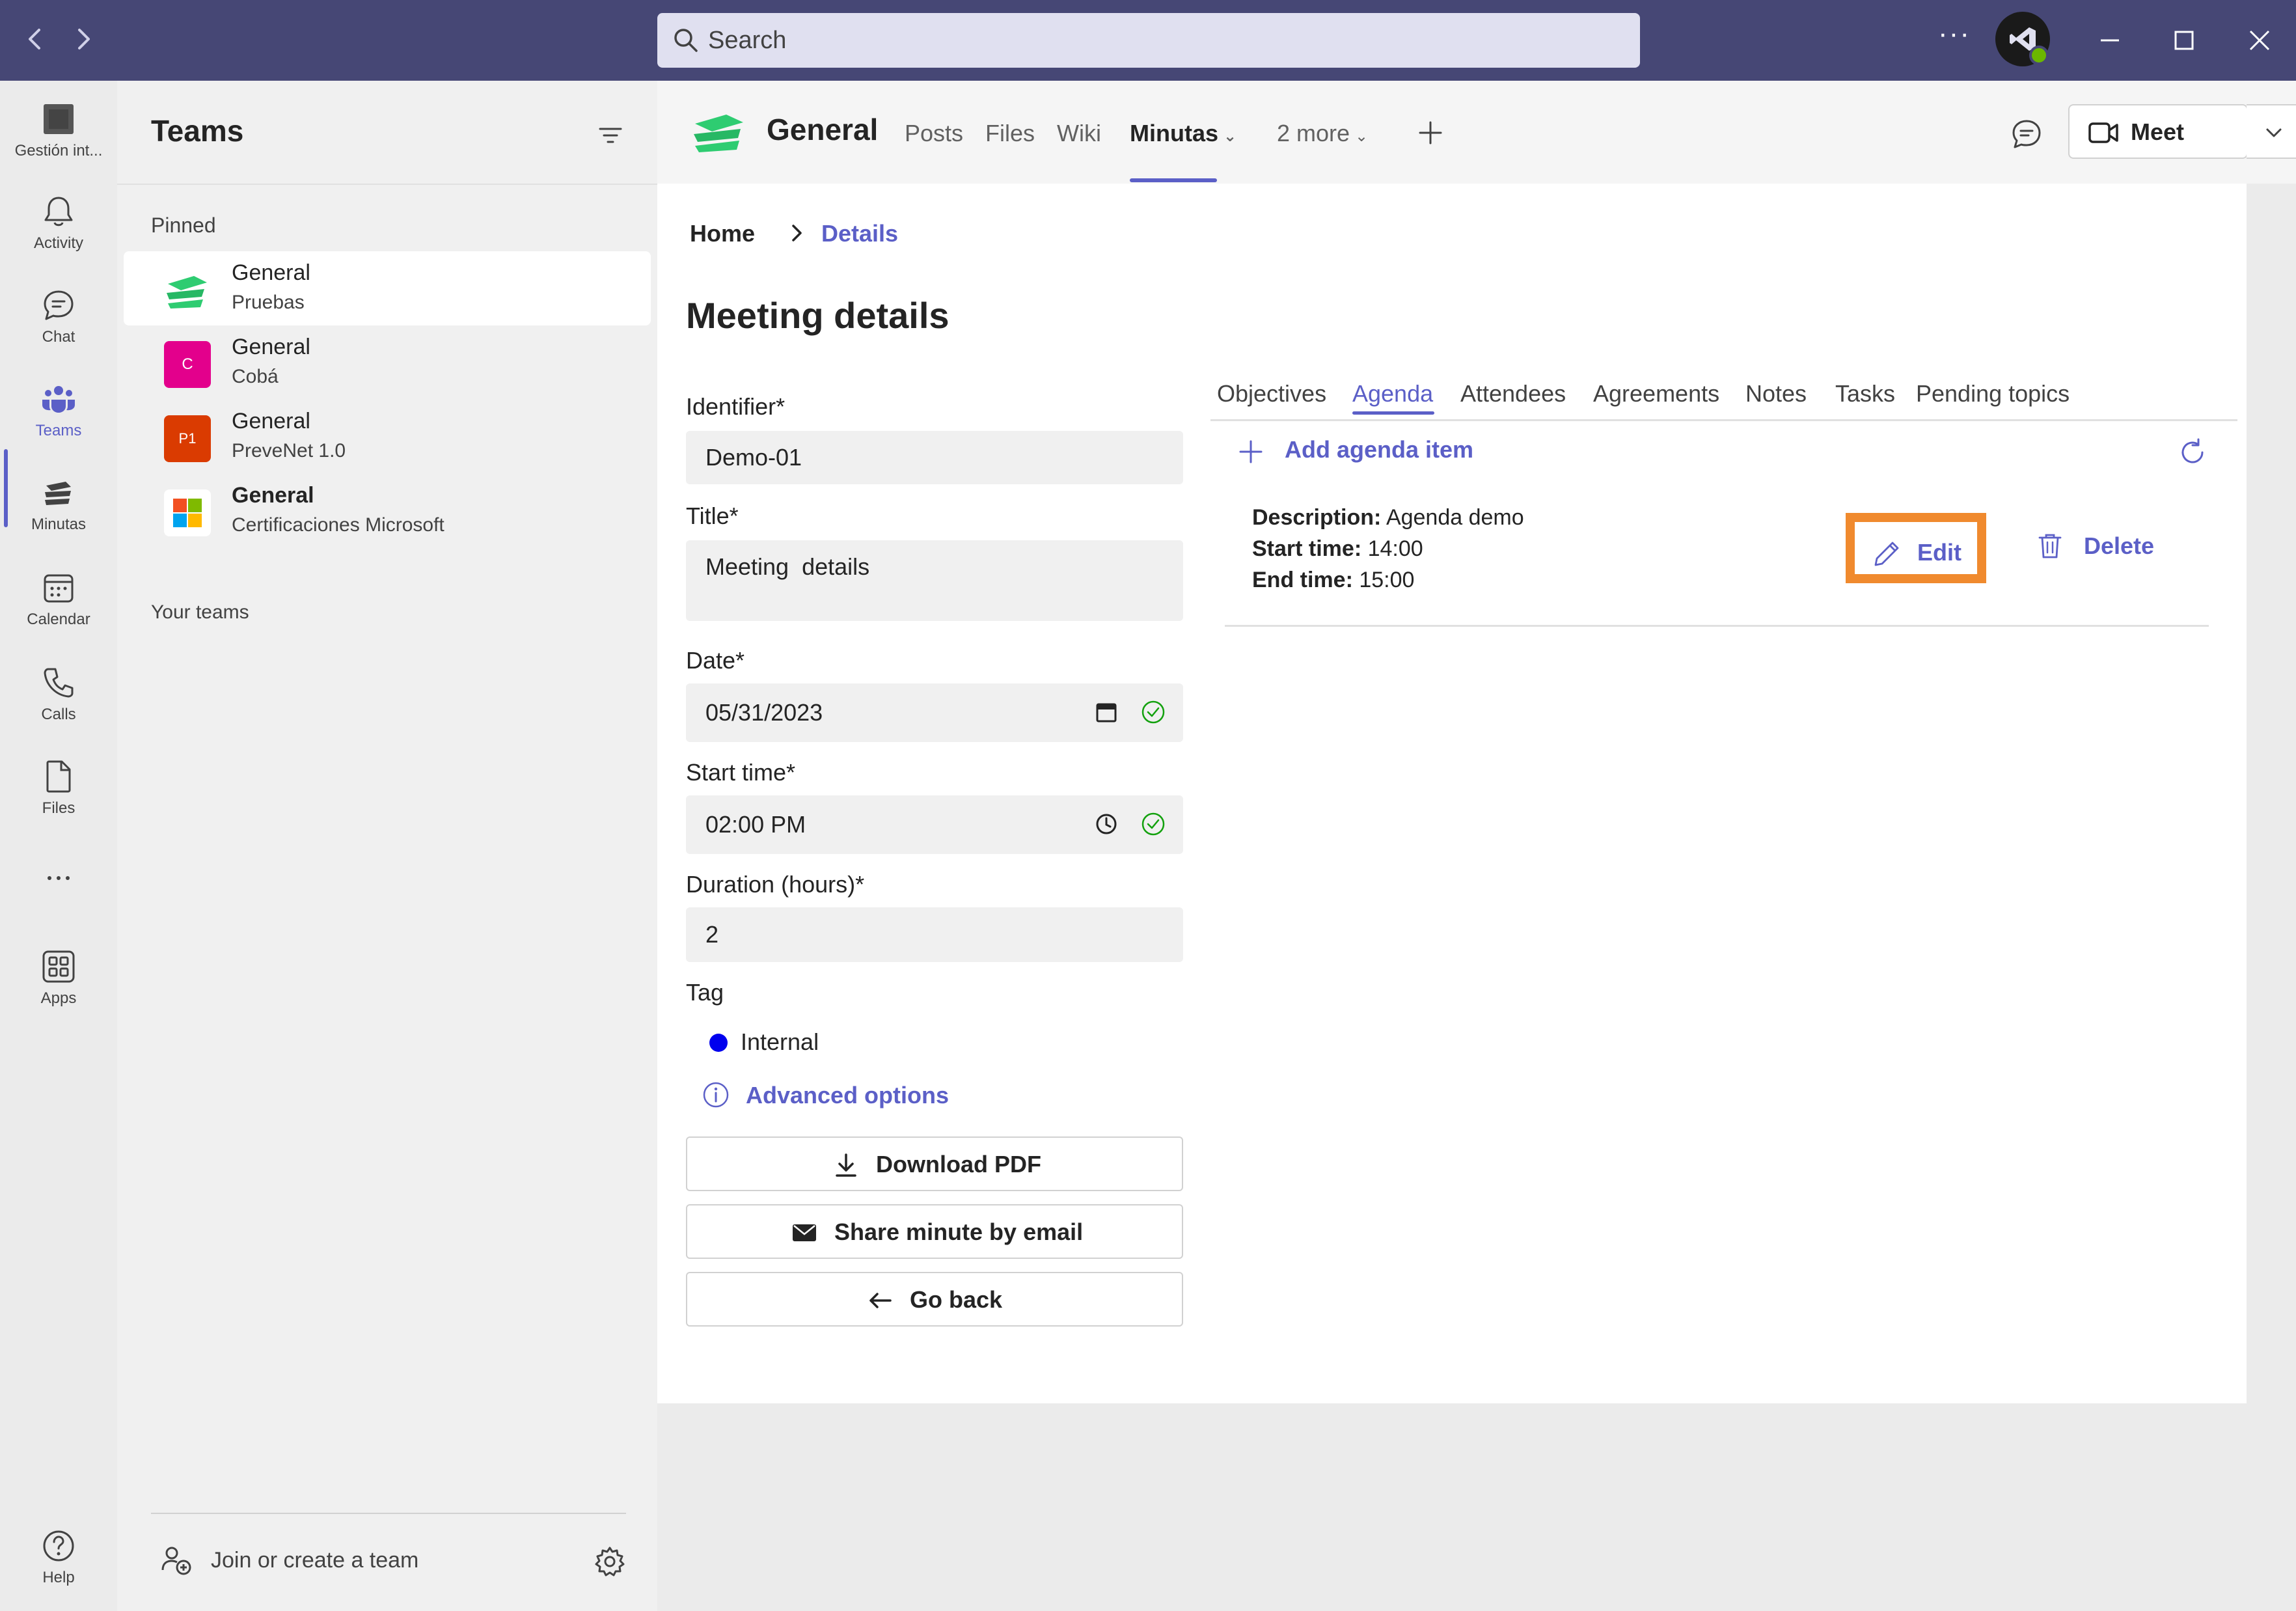 This screenshot has width=2296, height=1611. I want to click on page-title: Meeting details, so click(818, 315).